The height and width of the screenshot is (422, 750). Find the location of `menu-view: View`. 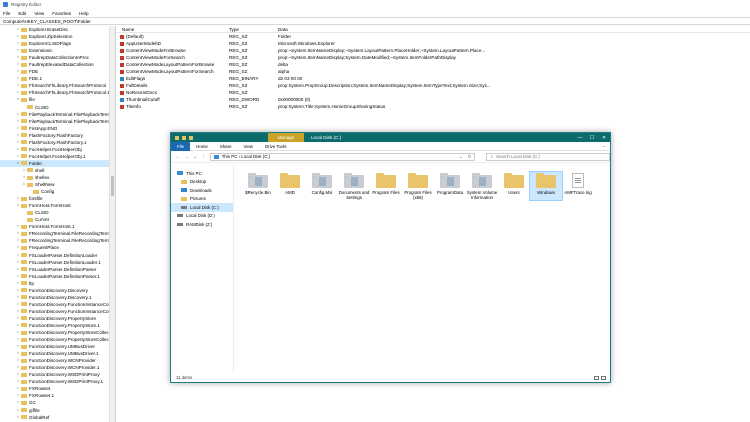

menu-view: View is located at coordinates (39, 13).